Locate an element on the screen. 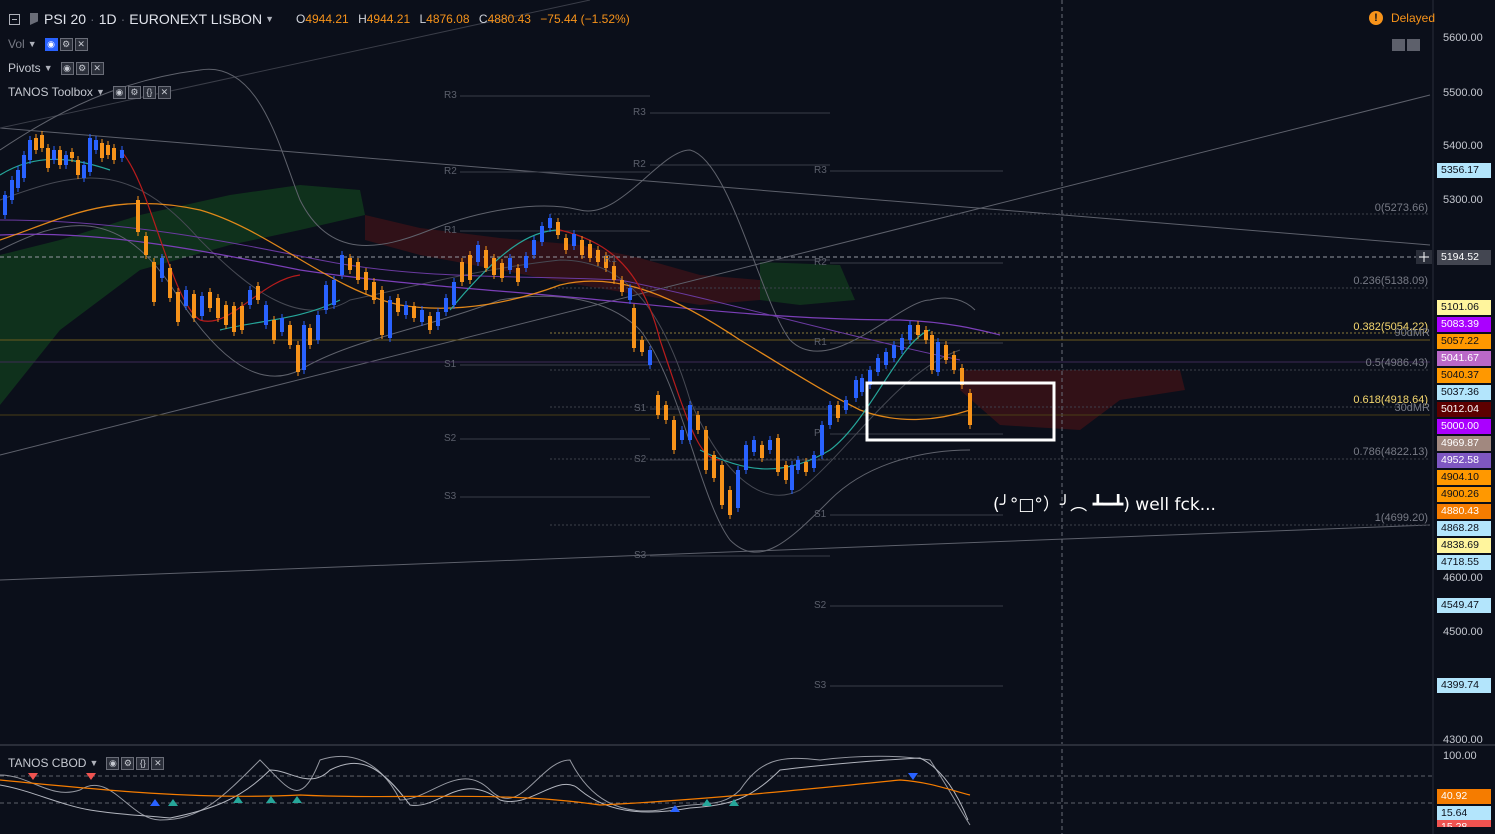  delayed-status: ! Delayed is located at coordinates (1401, 18).